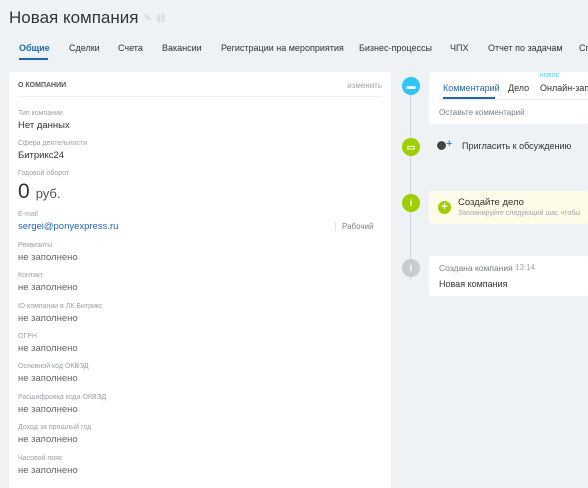 This screenshot has height=488, width=588. What do you see at coordinates (160, 18) in the screenshot?
I see `link-icon: ⛓` at bounding box center [160, 18].